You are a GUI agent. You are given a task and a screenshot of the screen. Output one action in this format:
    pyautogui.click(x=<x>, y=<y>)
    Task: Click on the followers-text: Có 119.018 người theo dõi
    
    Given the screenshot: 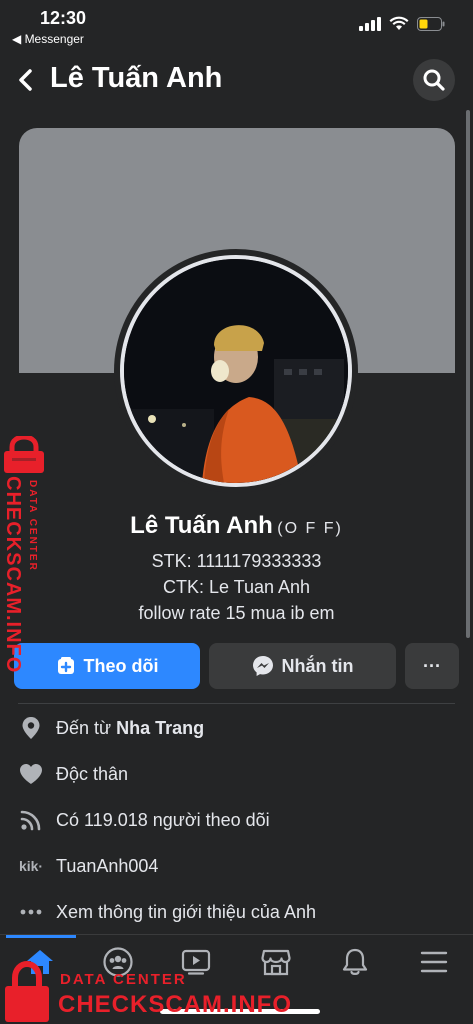 What is the action you would take?
    pyautogui.click(x=163, y=820)
    